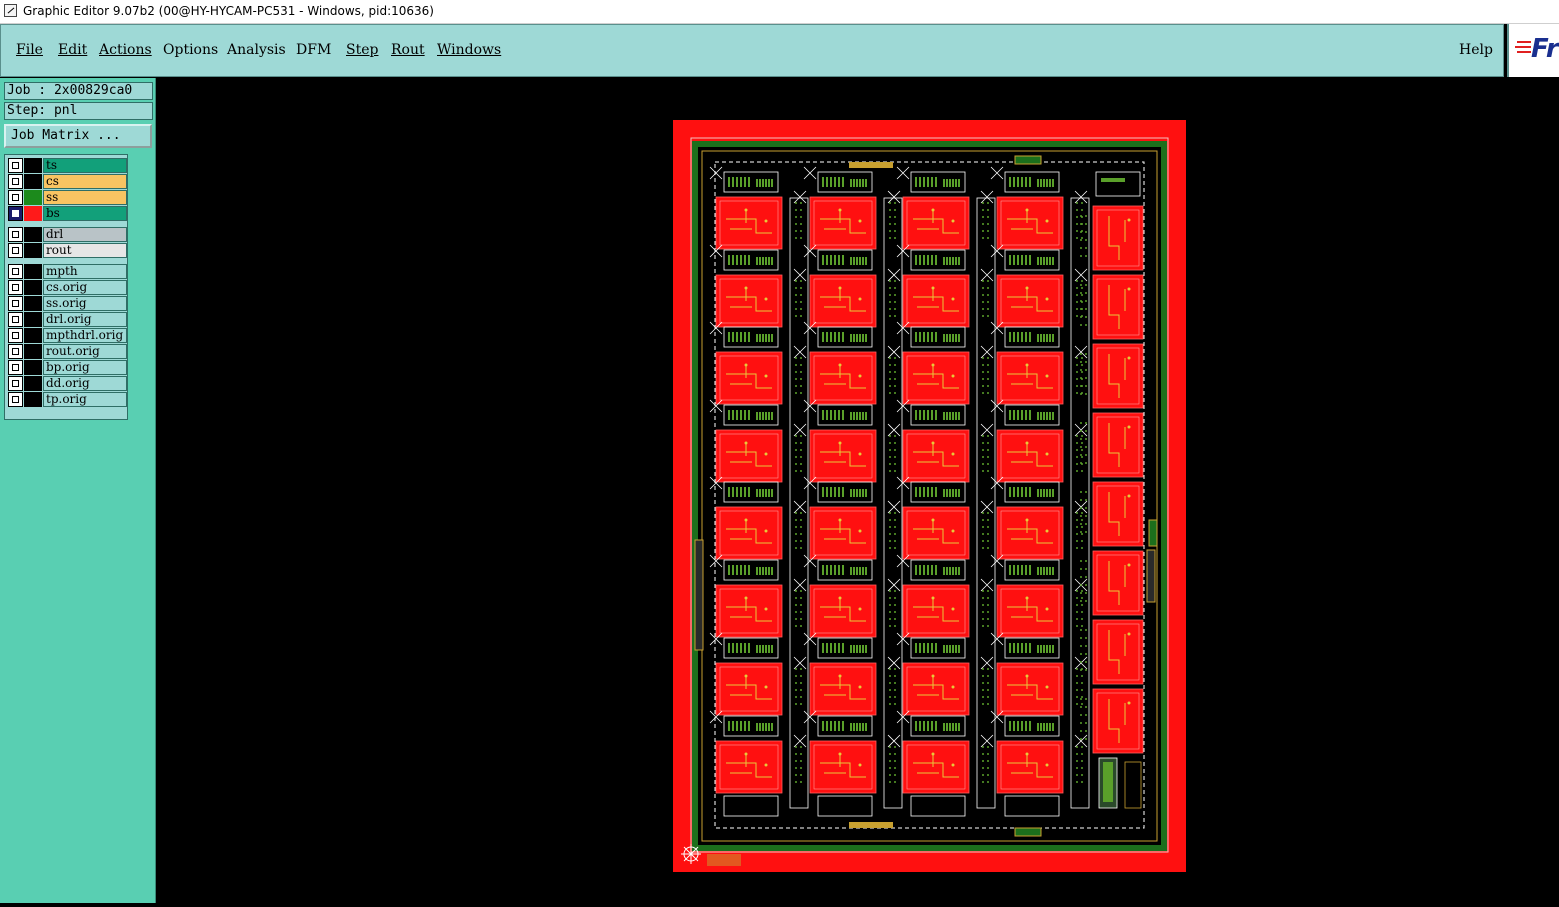 Image resolution: width=1559 pixels, height=907 pixels. I want to click on menu-analysis: Analysis, so click(256, 50).